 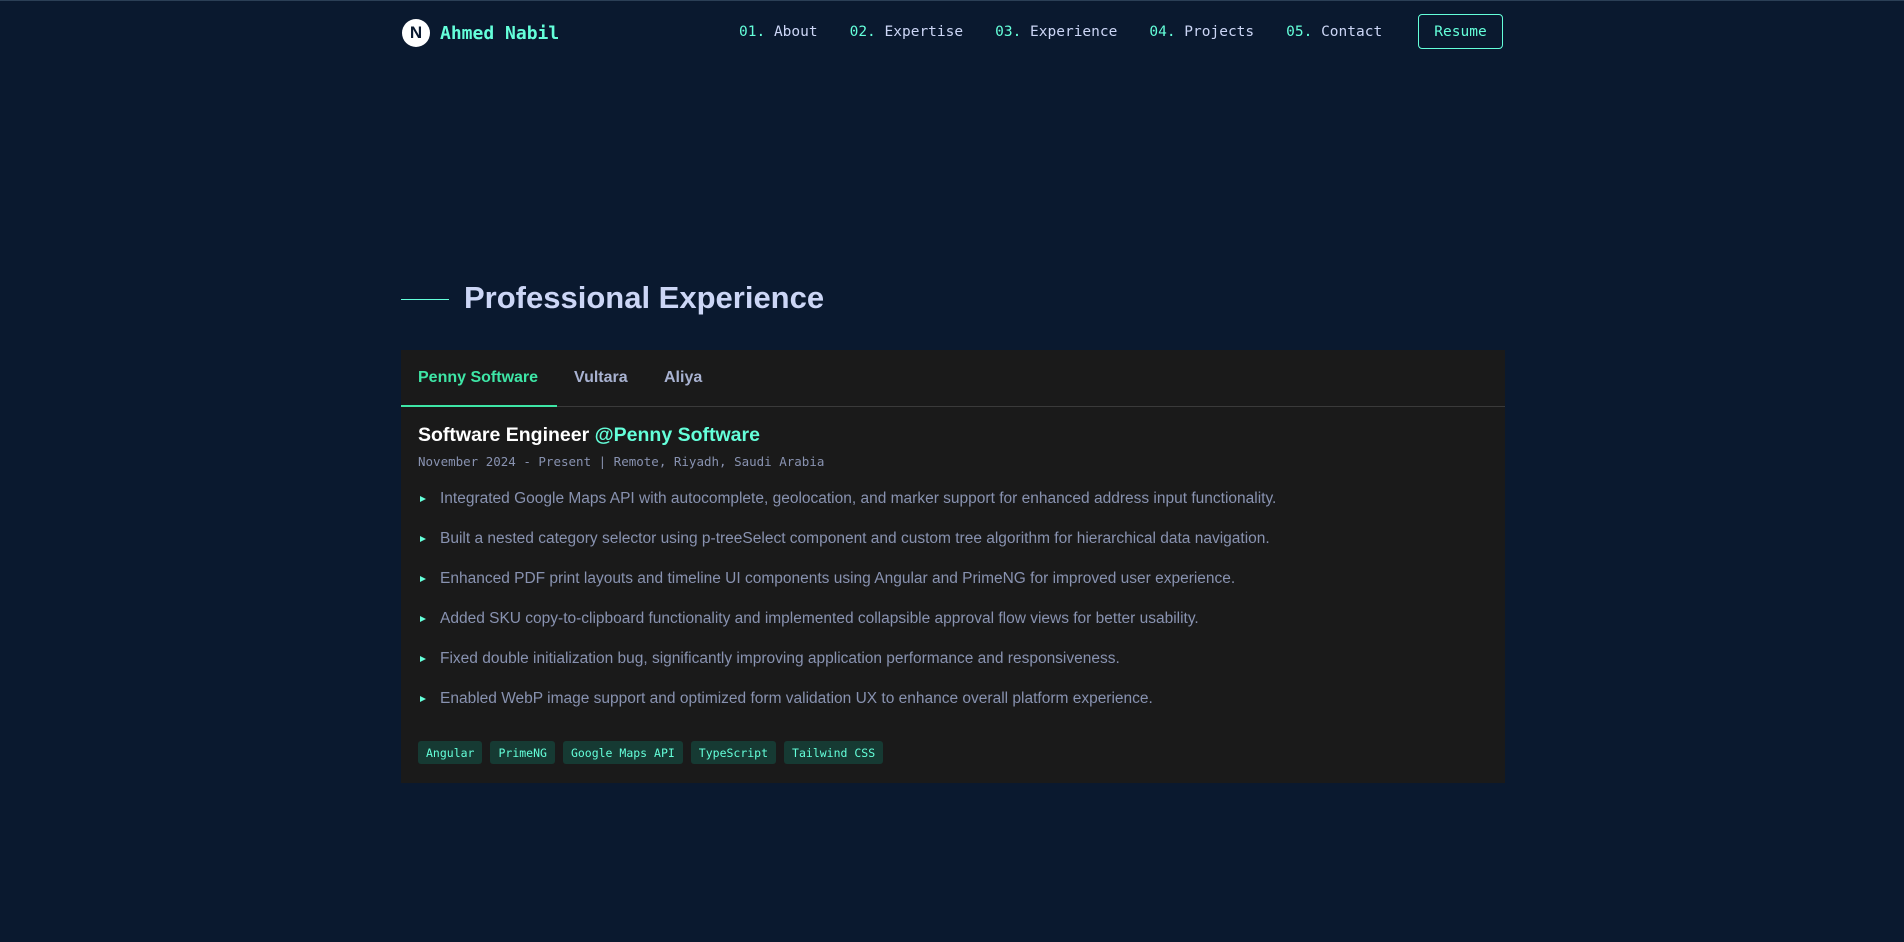 What do you see at coordinates (479, 406) in the screenshot?
I see `active-tab-indicator` at bounding box center [479, 406].